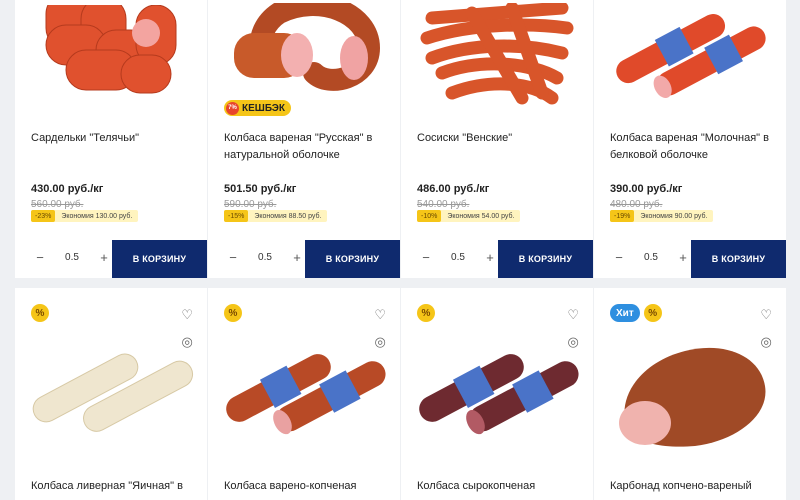  Describe the element at coordinates (97, 216) in the screenshot. I see `savings-text: Экономия 130.00 руб.` at that location.